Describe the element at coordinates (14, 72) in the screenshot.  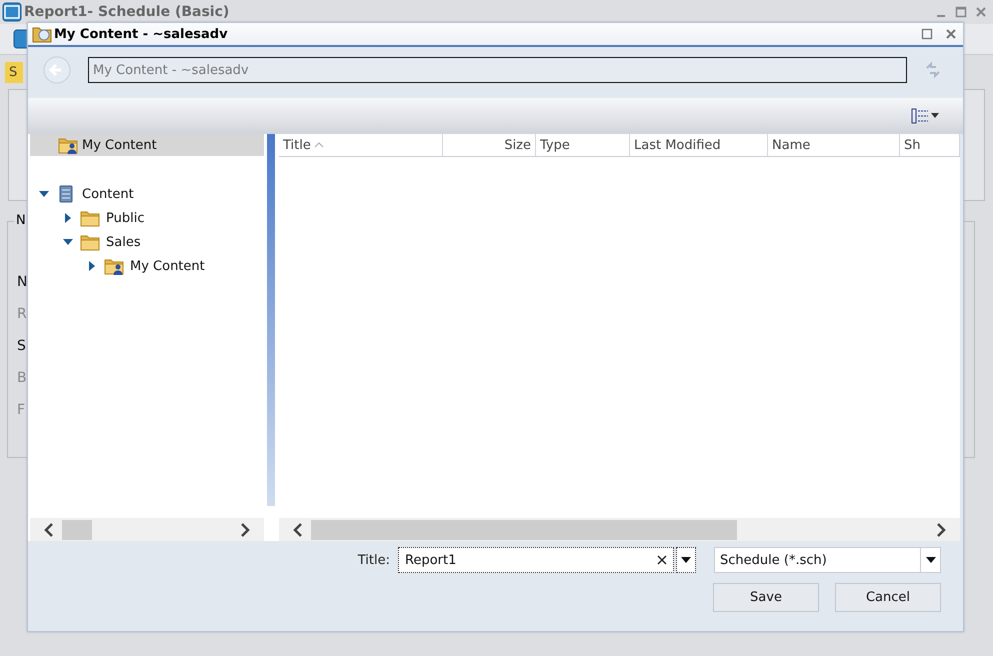
I see `tab: S` at that location.